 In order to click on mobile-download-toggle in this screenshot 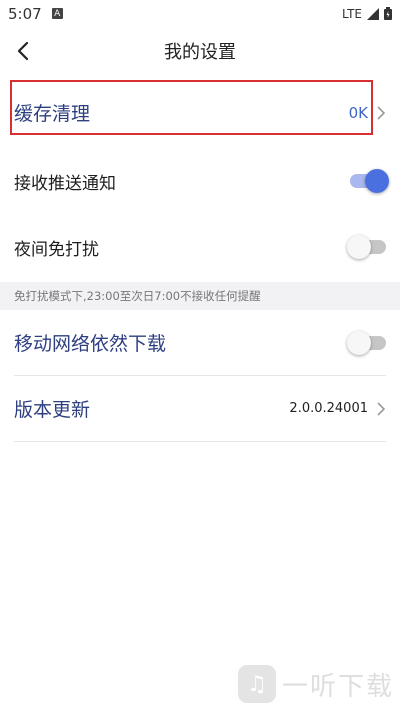, I will do `click(366, 342)`.